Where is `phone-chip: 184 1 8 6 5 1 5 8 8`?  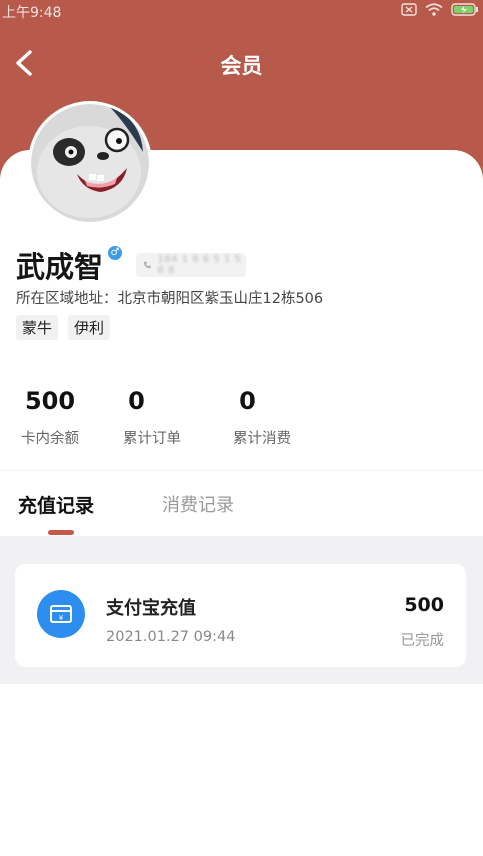 phone-chip: 184 1 8 6 5 1 5 8 8 is located at coordinates (191, 265).